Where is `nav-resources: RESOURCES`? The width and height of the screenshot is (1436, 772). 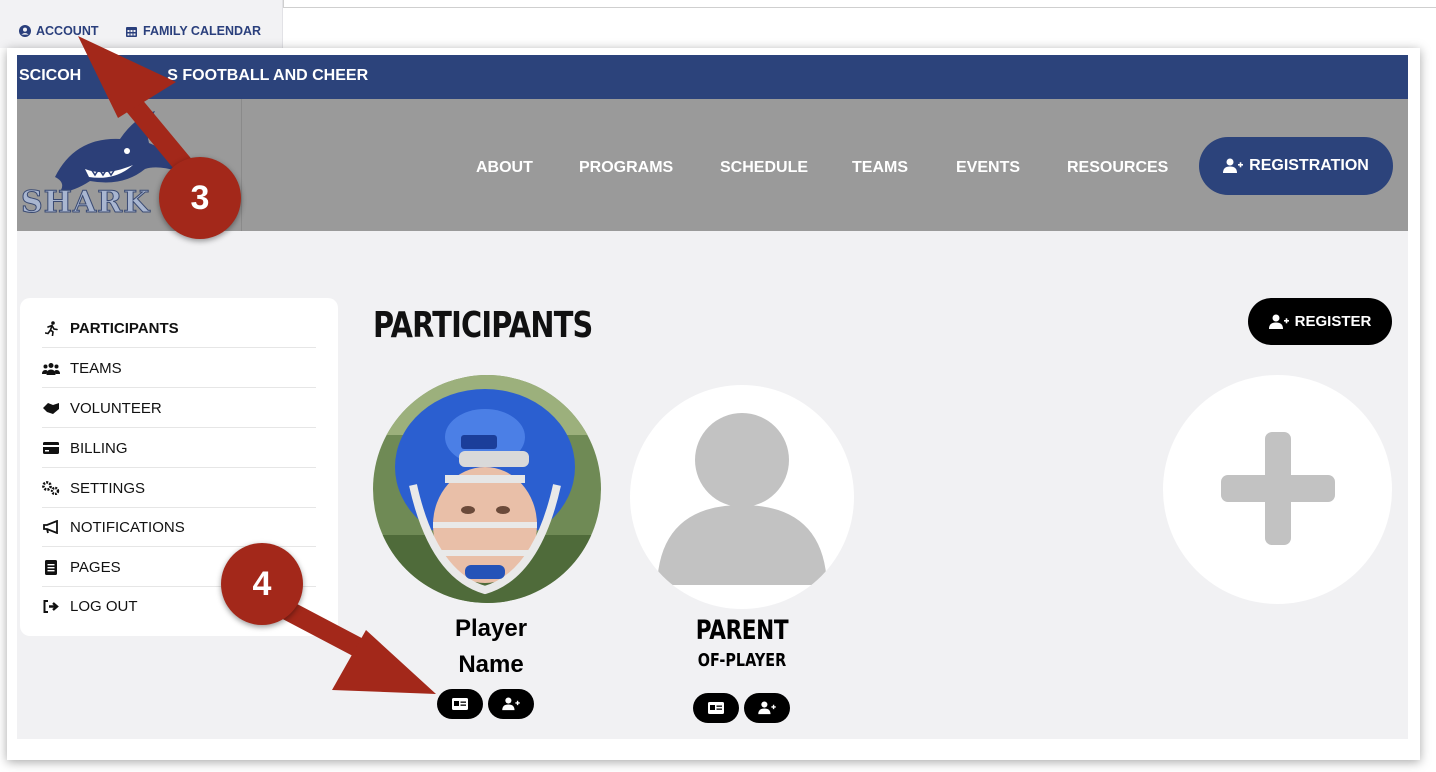 nav-resources: RESOURCES is located at coordinates (1117, 168).